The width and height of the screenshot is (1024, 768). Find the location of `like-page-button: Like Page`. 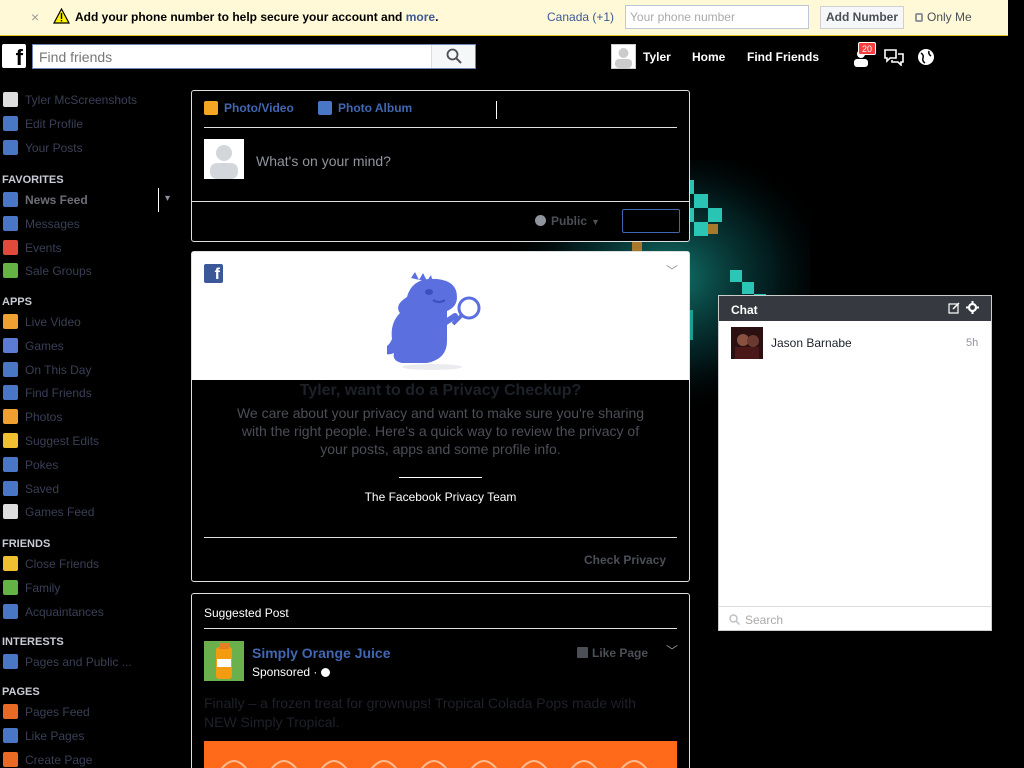

like-page-button: Like Page is located at coordinates (612, 653).